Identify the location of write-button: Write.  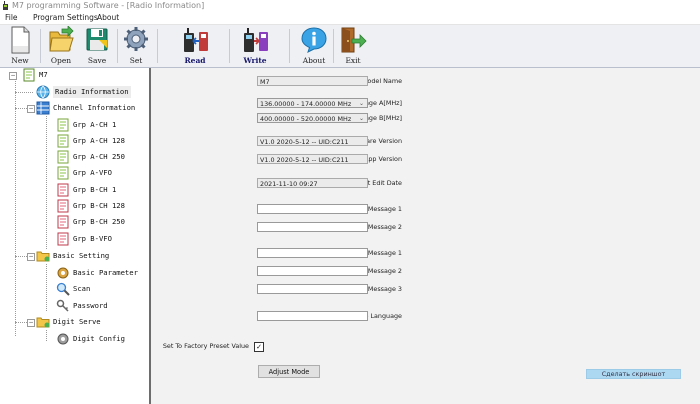
(255, 46).